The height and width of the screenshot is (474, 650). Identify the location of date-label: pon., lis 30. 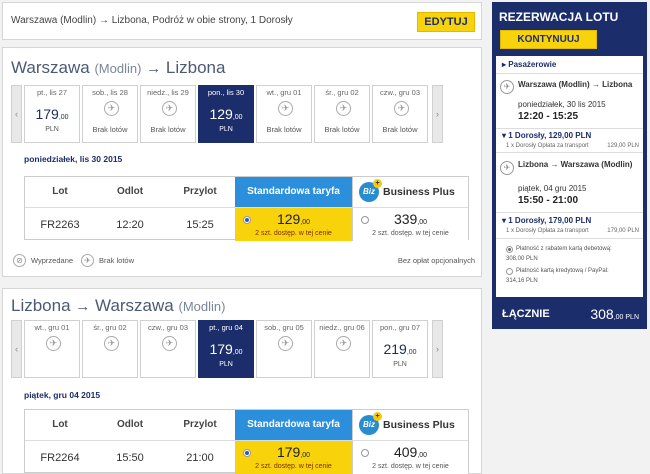
(226, 92).